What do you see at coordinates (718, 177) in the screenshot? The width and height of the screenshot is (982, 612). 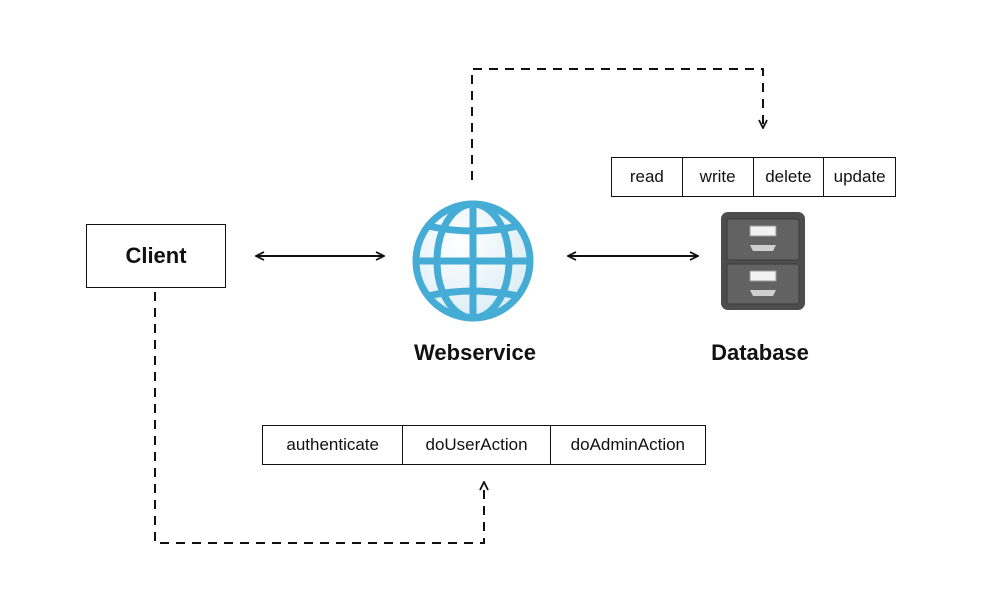 I see `db-op-write: write` at bounding box center [718, 177].